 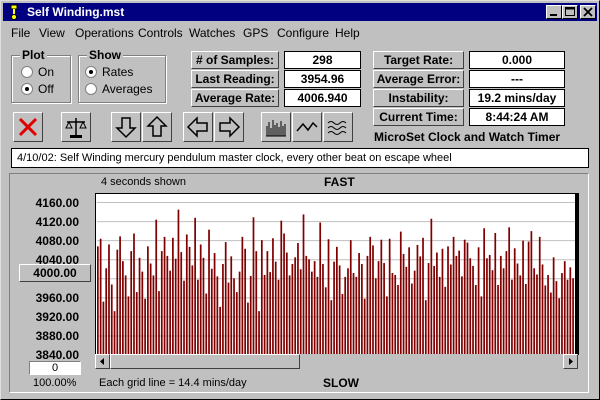 I want to click on triangle-right-icon, so click(x=571, y=361).